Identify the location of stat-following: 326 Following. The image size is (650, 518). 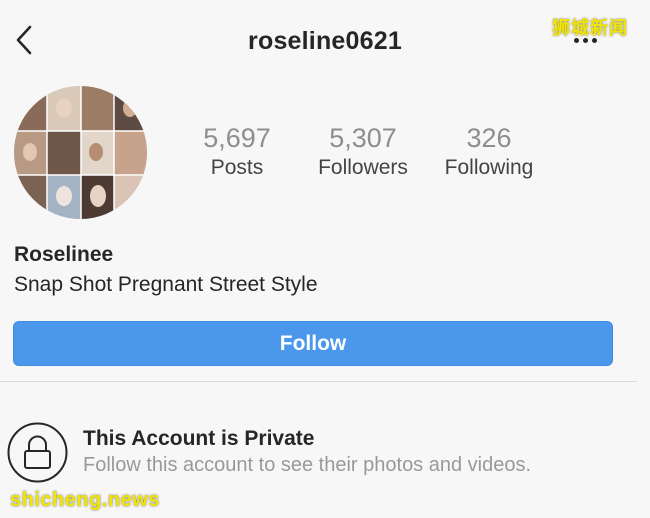
(489, 152).